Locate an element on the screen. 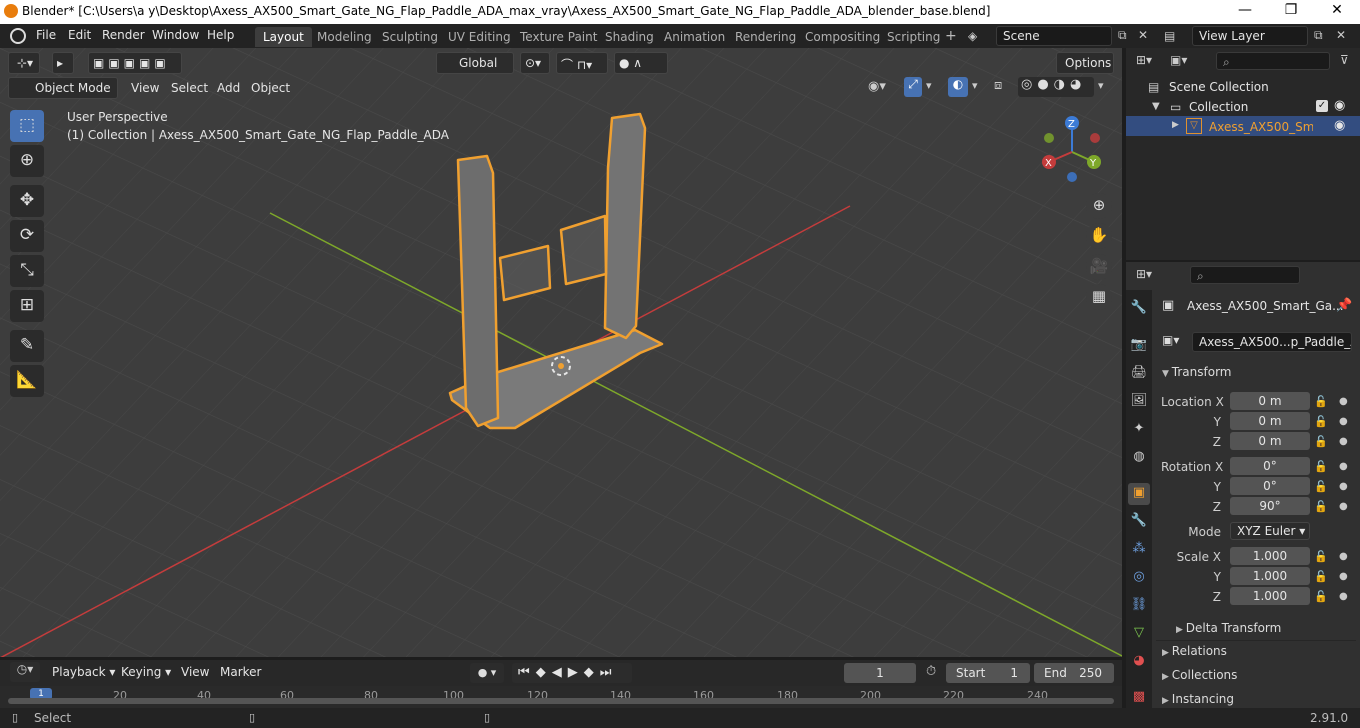  menu-help: Help is located at coordinates (220, 35).